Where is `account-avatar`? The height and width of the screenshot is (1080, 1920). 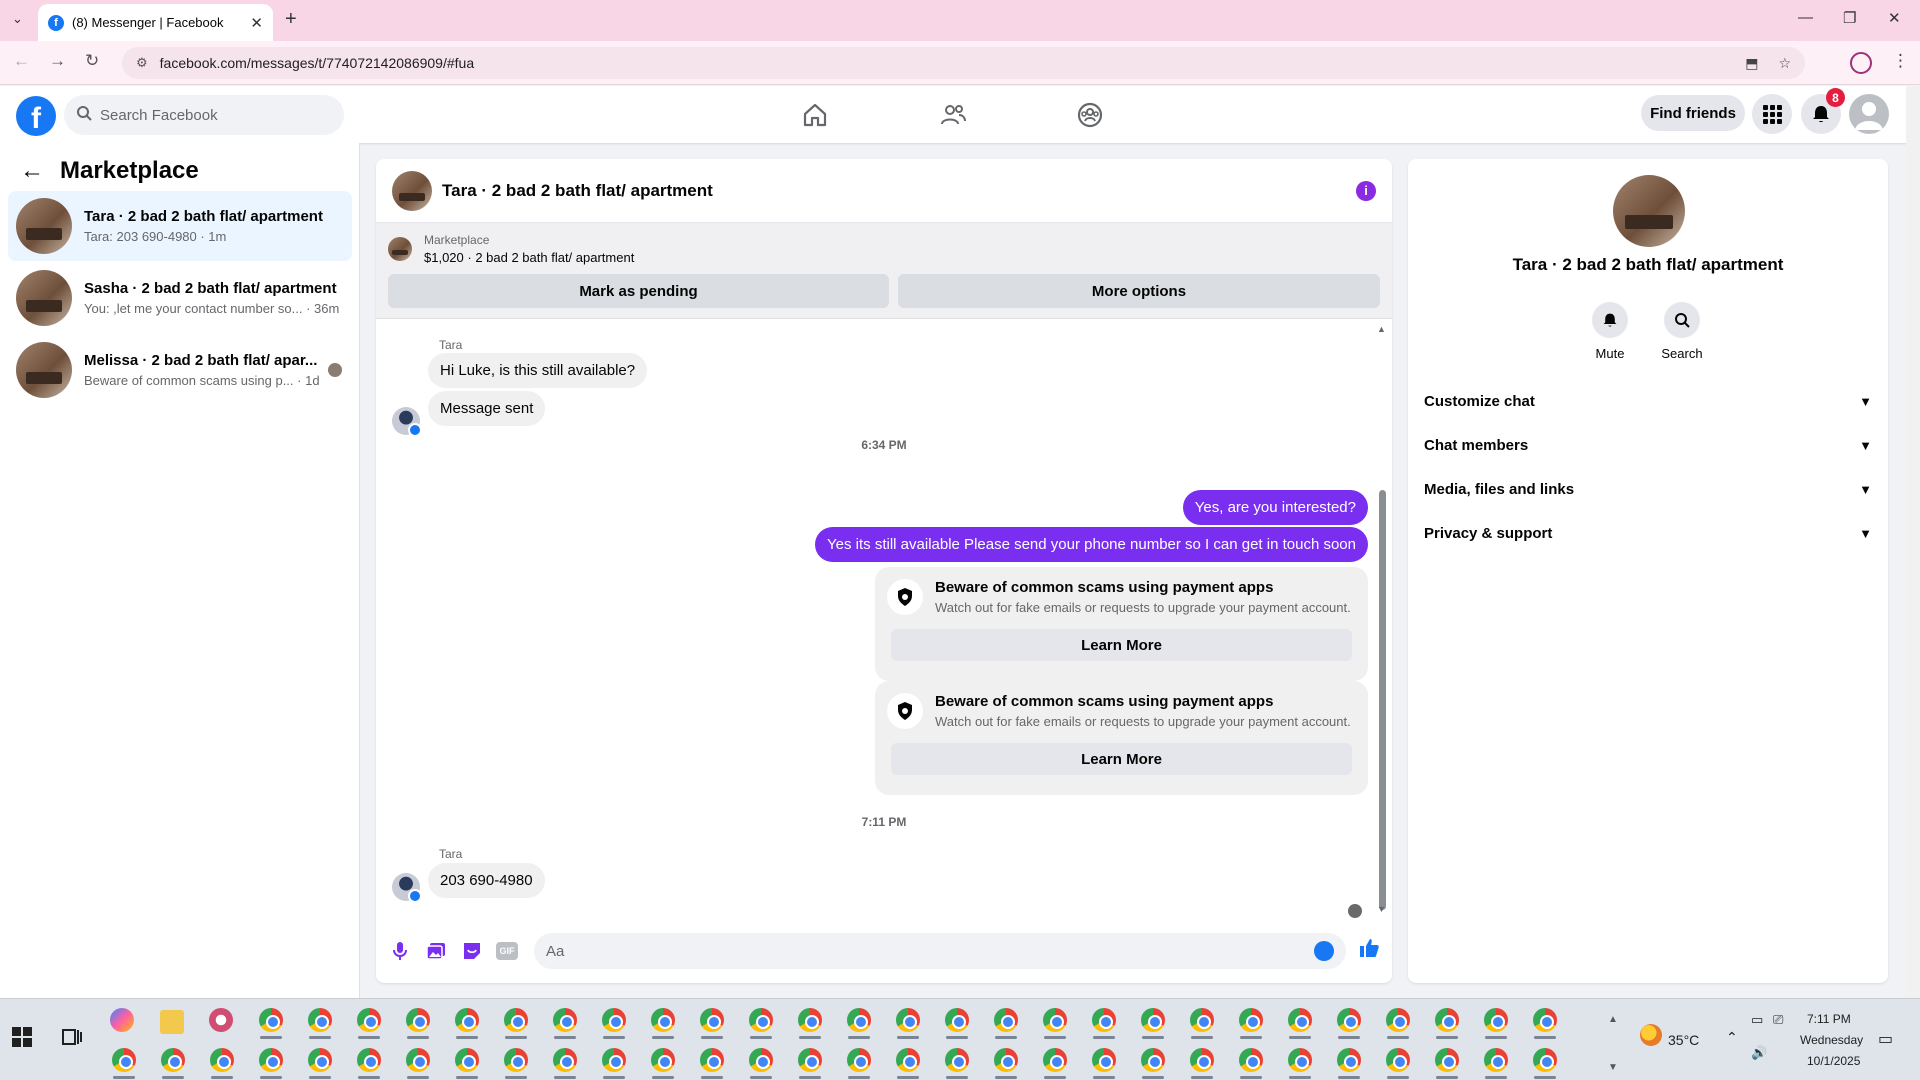 account-avatar is located at coordinates (1869, 114).